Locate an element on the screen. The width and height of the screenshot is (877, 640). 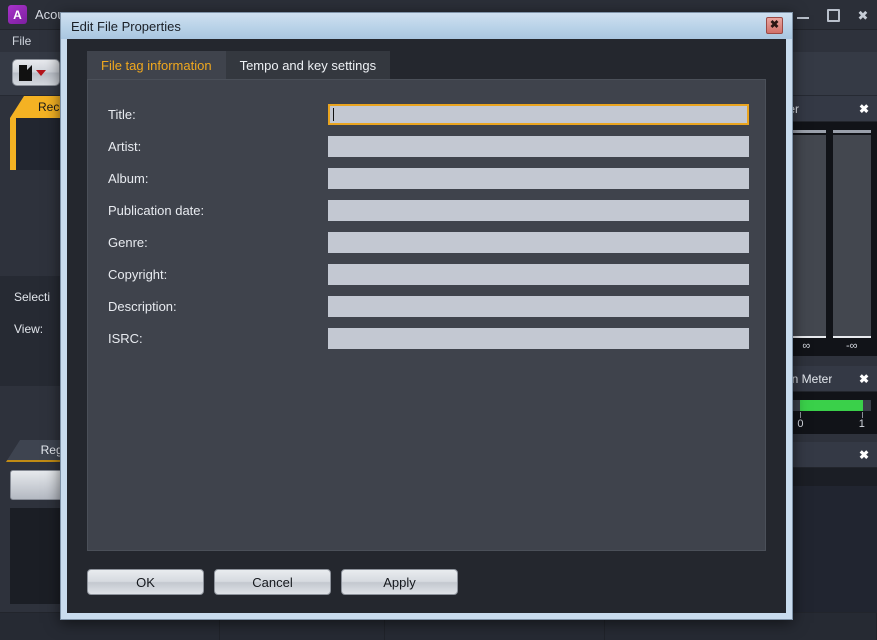
correlation-meter-body: 0 1 is located at coordinates (829, 413).